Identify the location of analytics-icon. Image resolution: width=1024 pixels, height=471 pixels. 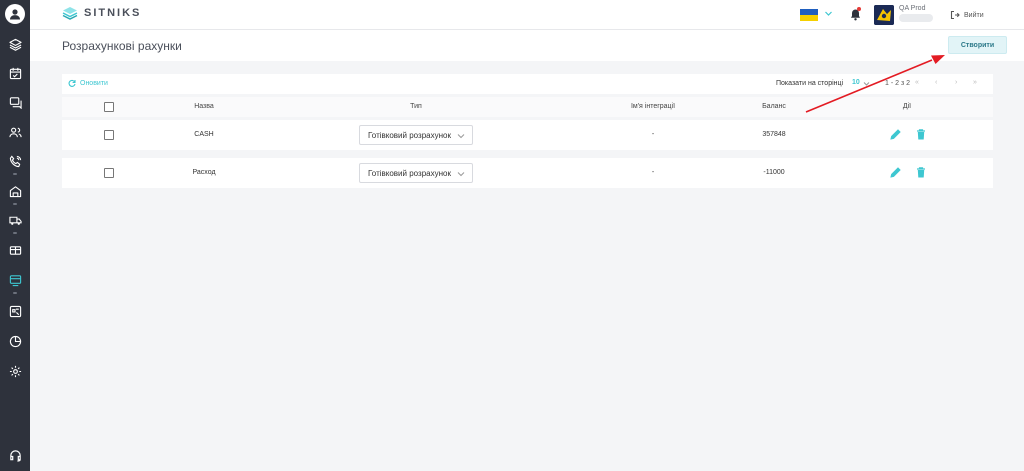
(15, 341).